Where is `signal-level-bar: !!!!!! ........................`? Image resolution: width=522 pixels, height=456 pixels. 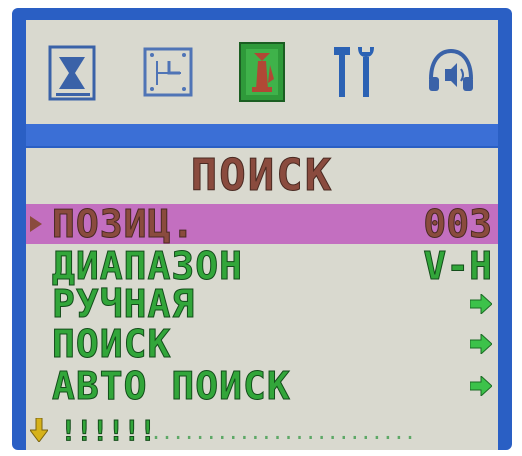
signal-level-bar: !!!!!! ........................ is located at coordinates (262, 430).